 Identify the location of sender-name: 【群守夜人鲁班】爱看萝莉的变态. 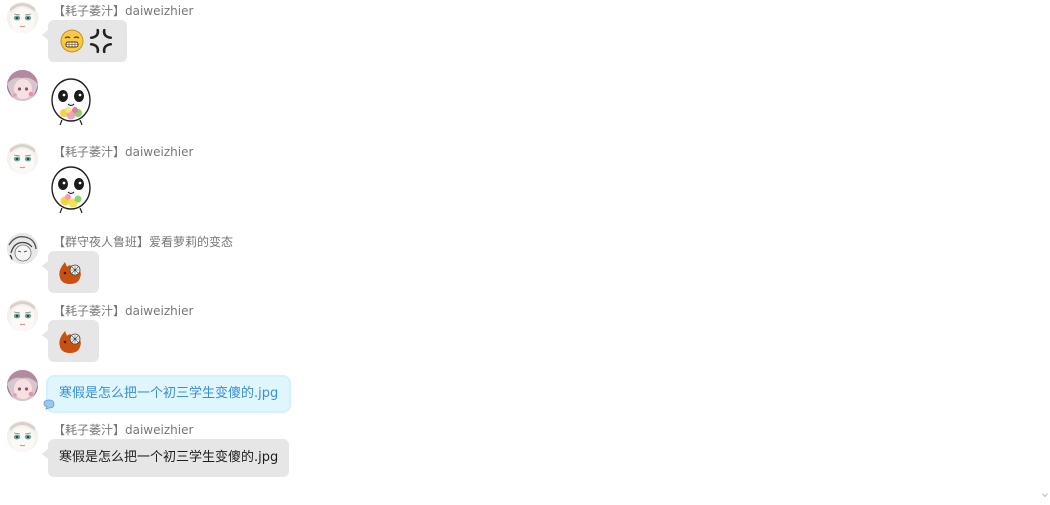
(143, 242).